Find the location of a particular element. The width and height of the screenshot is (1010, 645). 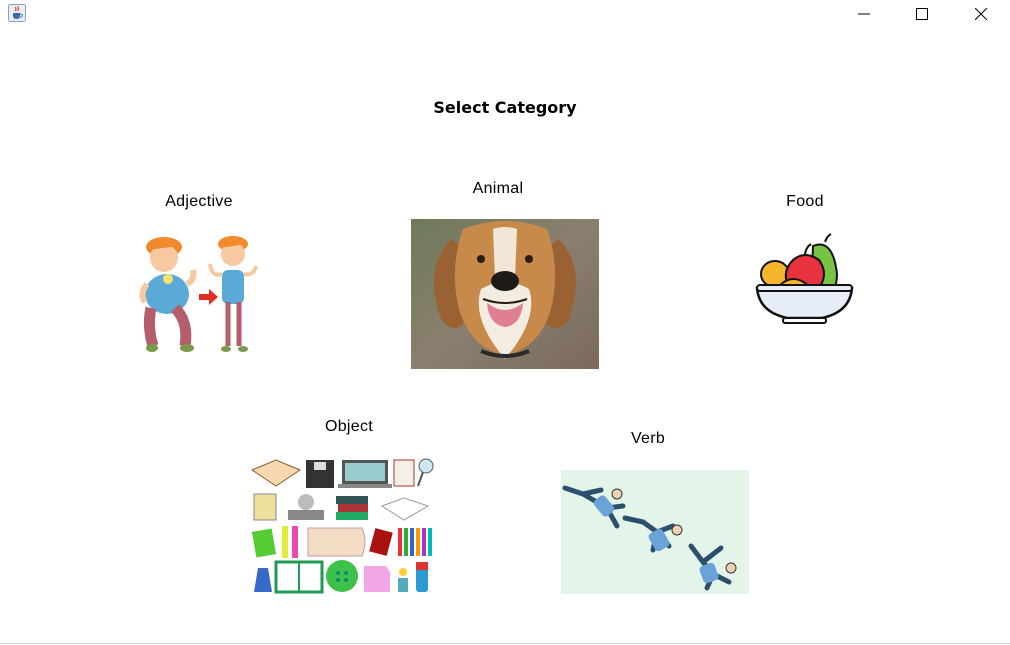

category-label: Adjective is located at coordinates (199, 201).